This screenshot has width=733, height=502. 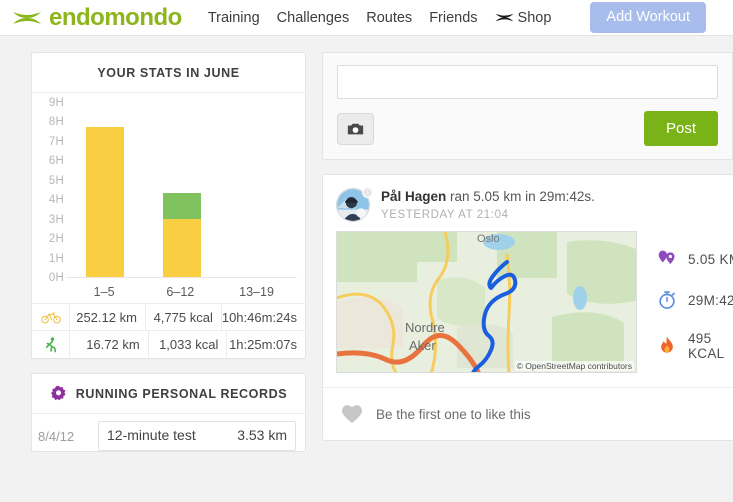 I want to click on svg-text: Oslo, so click(x=488, y=239).